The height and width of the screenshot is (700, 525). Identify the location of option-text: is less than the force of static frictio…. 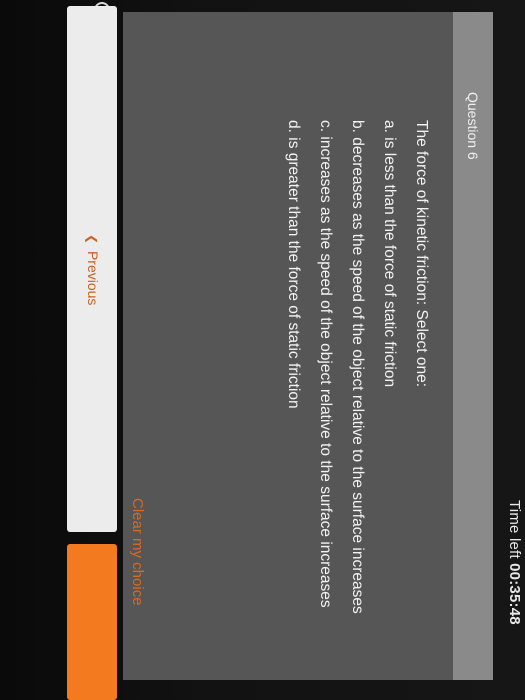
(389, 262).